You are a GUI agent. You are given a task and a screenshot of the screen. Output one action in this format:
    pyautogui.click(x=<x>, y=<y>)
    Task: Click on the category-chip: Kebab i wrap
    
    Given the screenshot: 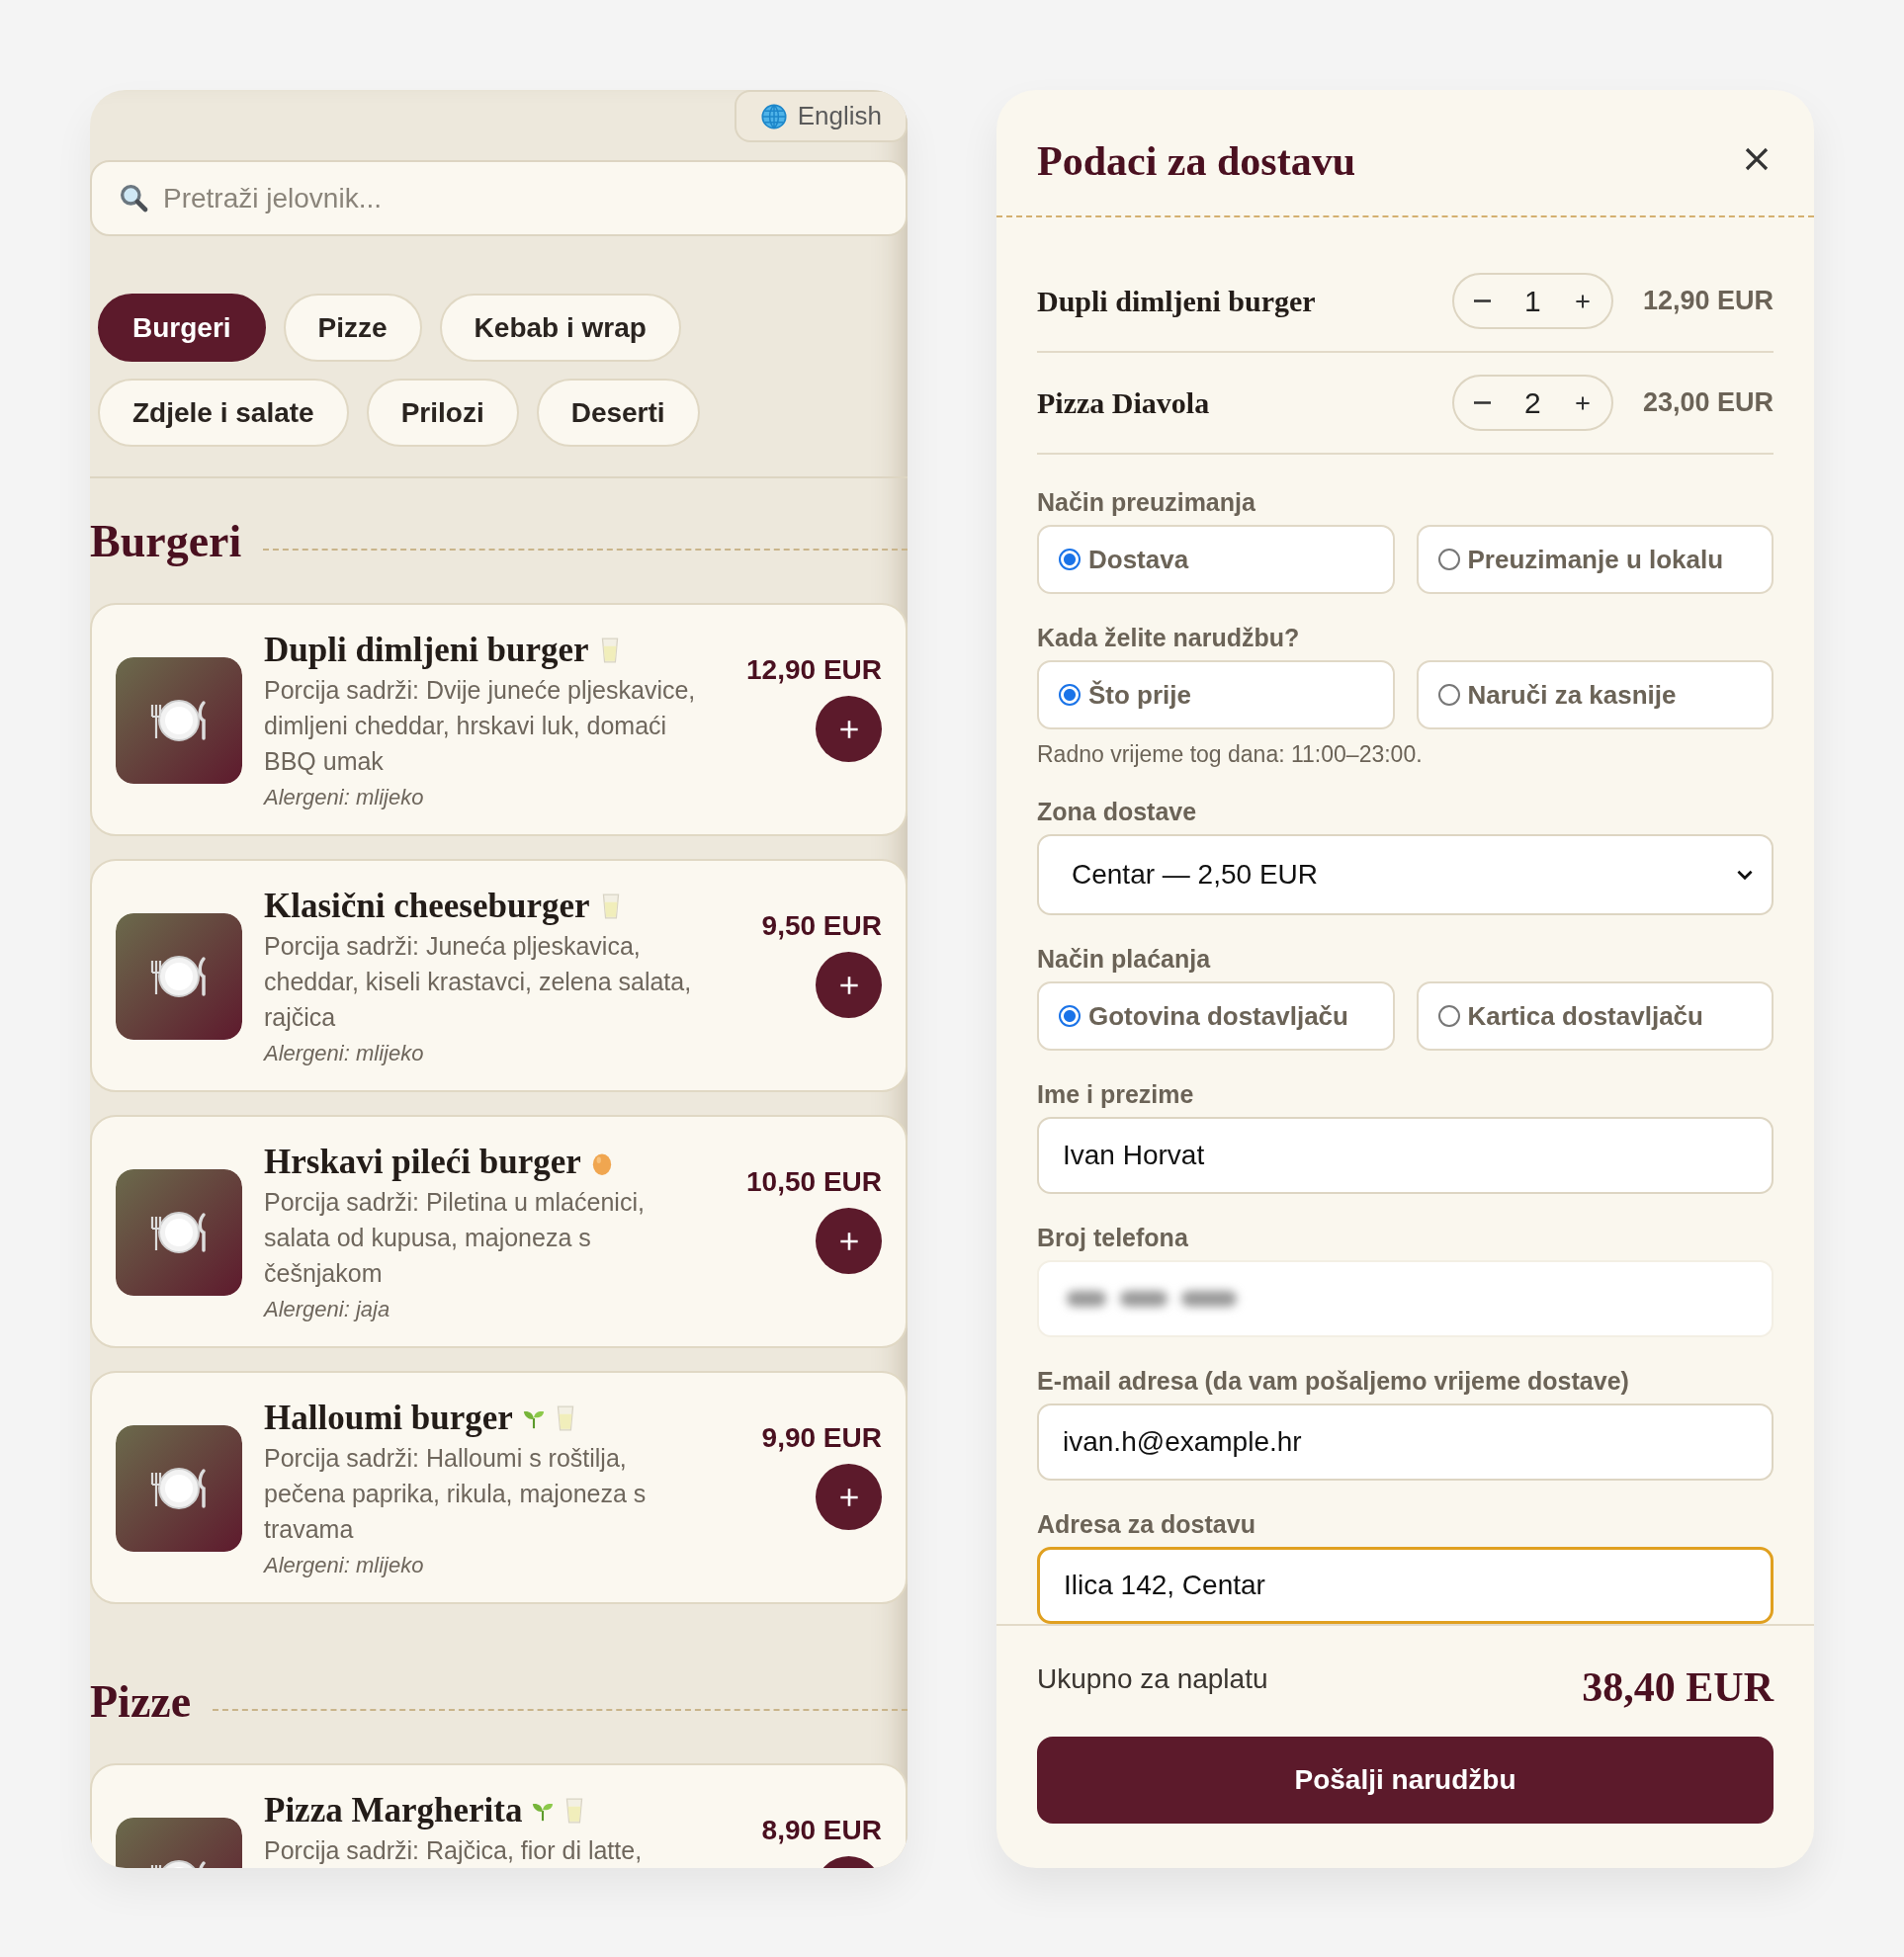 What is the action you would take?
    pyautogui.click(x=560, y=328)
    